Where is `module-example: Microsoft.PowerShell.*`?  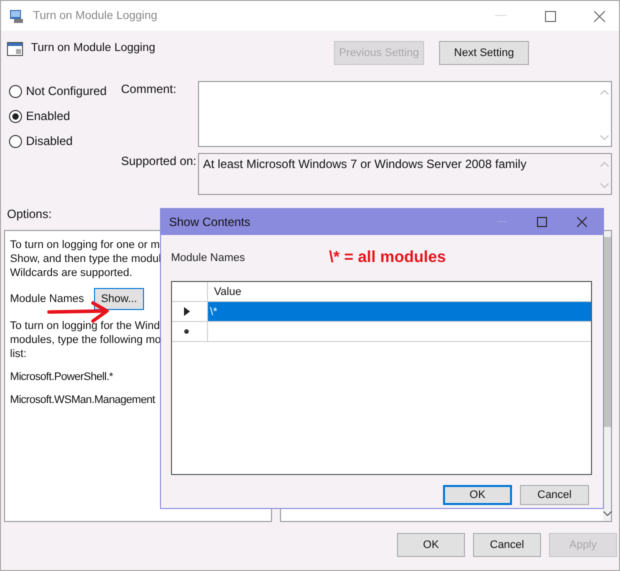 module-example: Microsoft.PowerShell.* is located at coordinates (61, 377).